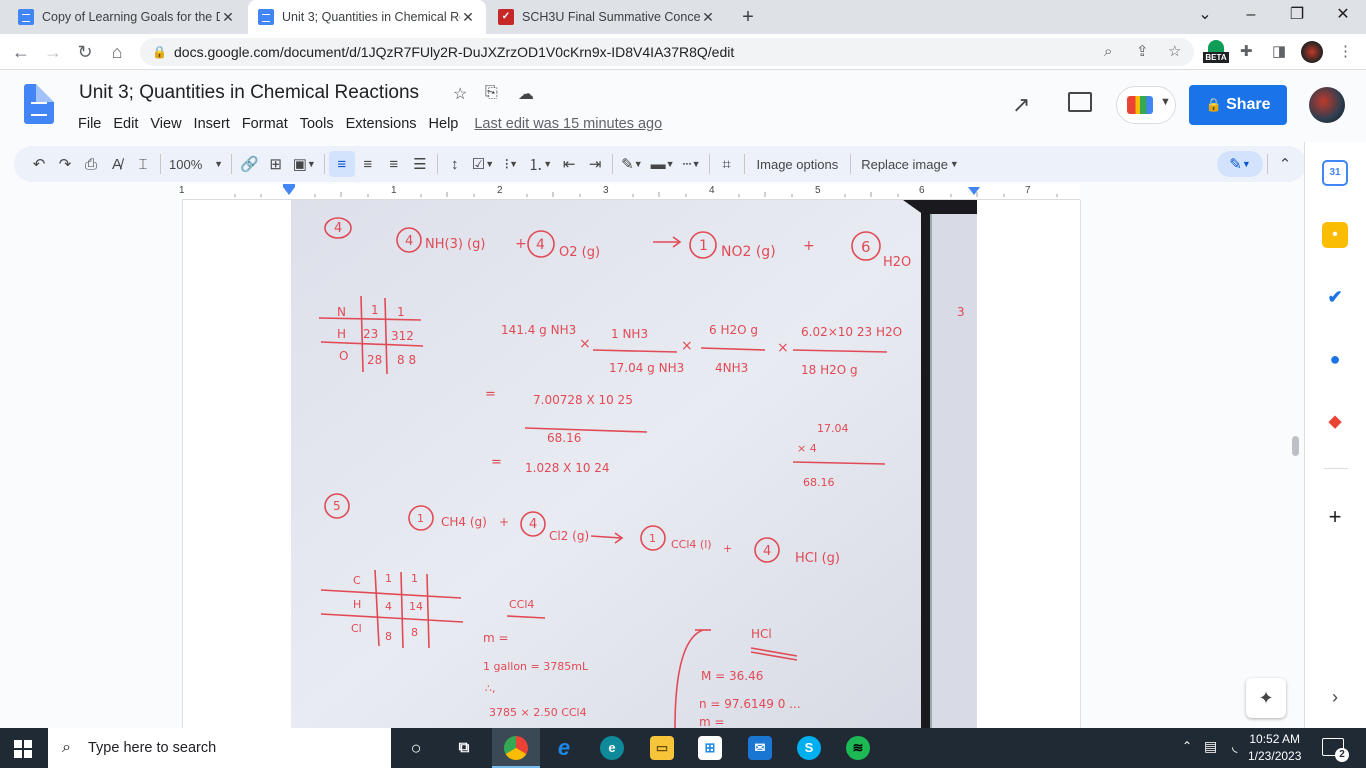 The height and width of the screenshot is (768, 1366). I want to click on replace-image-button: Replace image ▼, so click(910, 164).